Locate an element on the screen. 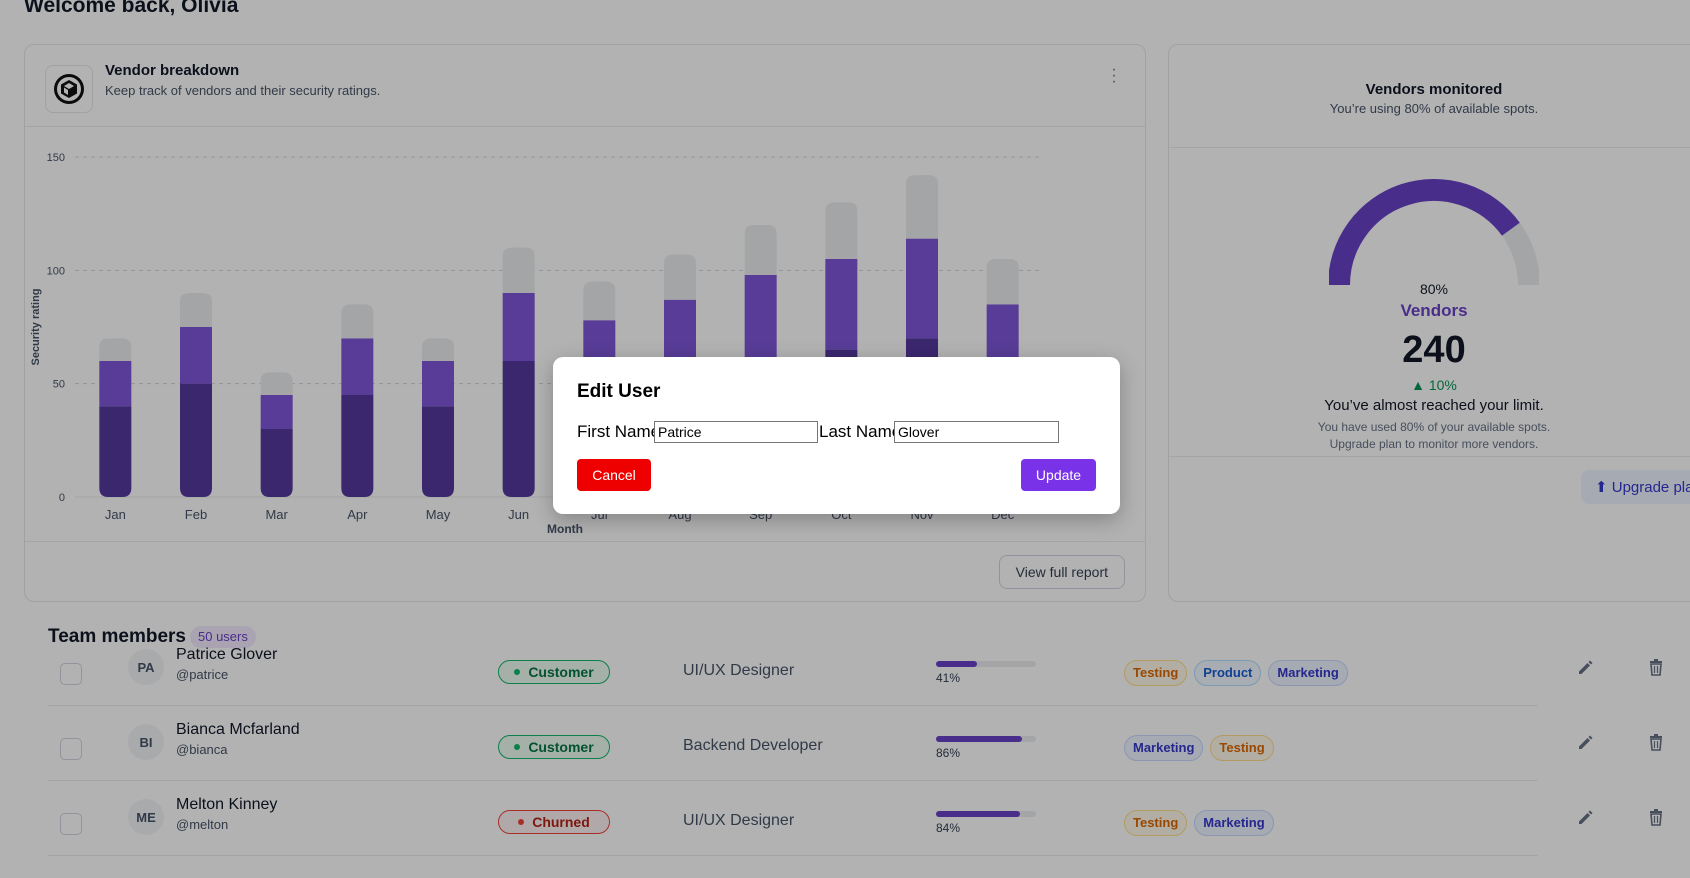 This screenshot has height=878, width=1690. cancel-button: Cancel is located at coordinates (614, 475).